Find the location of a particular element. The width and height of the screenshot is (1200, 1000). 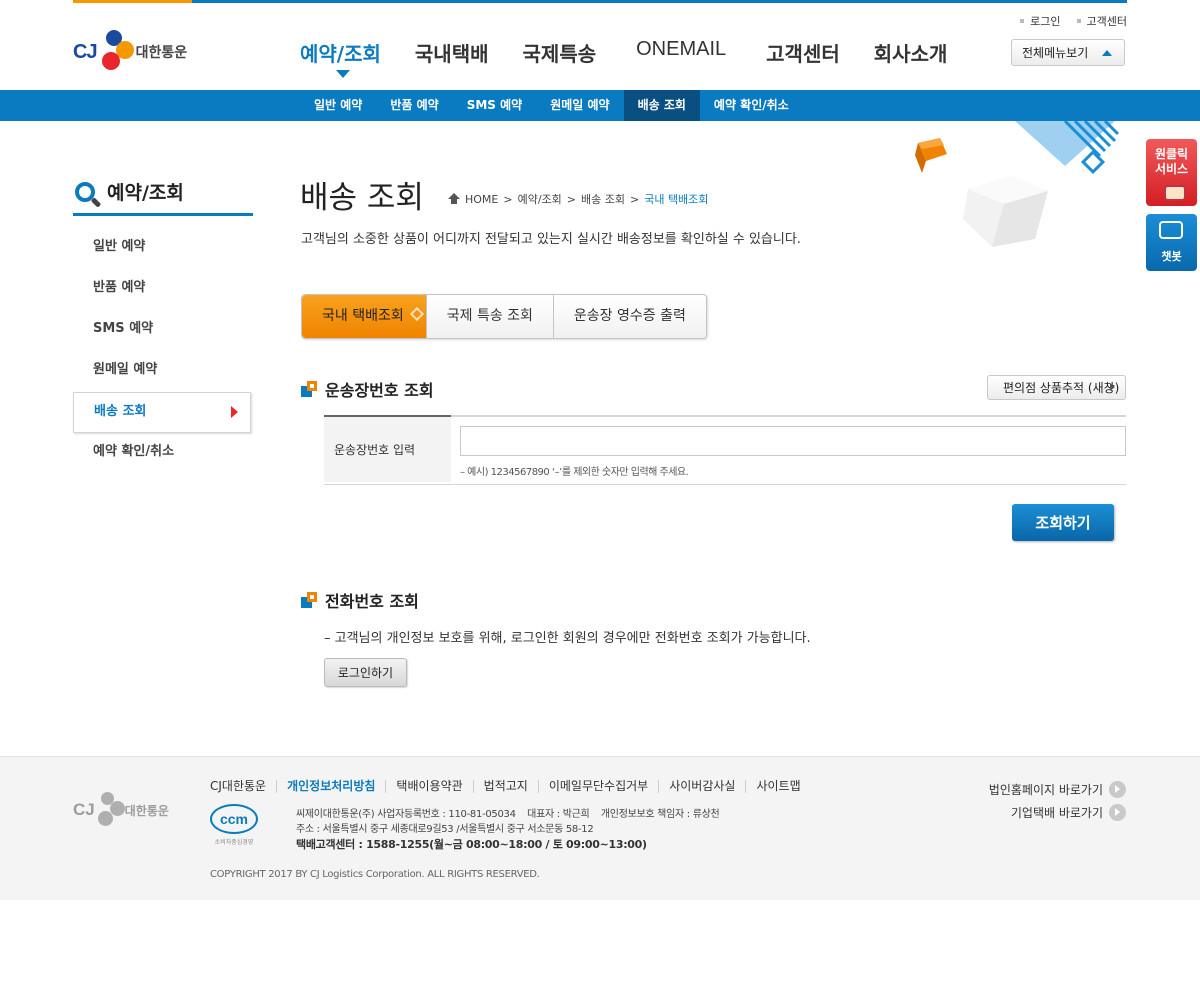

footer-link-cj: CJ대한통운 is located at coordinates (243, 786).